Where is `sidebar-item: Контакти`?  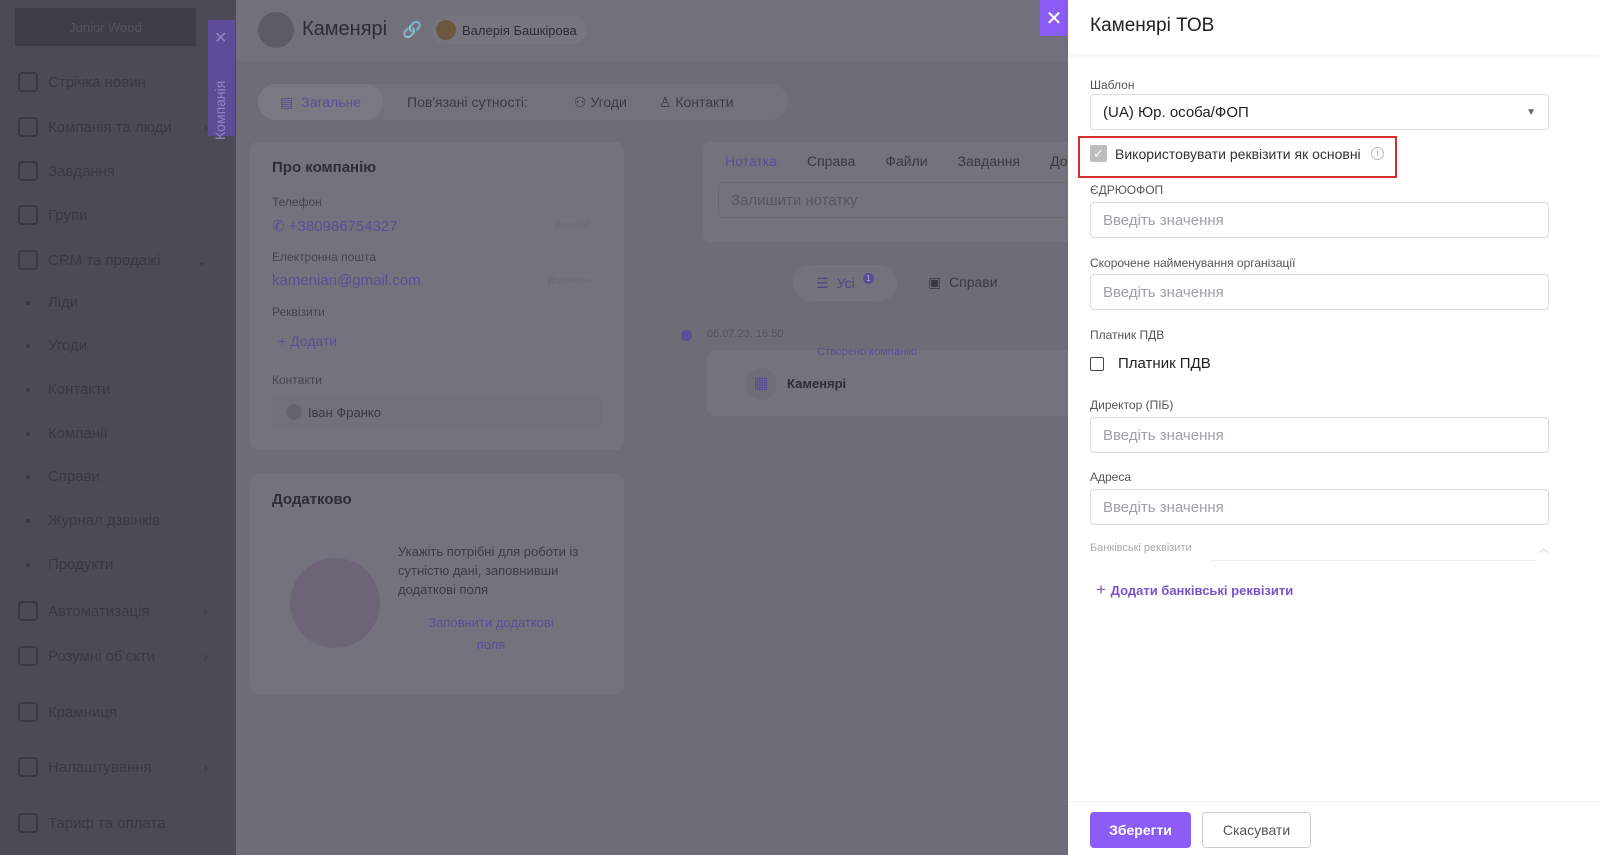 sidebar-item: Контакти is located at coordinates (113, 389).